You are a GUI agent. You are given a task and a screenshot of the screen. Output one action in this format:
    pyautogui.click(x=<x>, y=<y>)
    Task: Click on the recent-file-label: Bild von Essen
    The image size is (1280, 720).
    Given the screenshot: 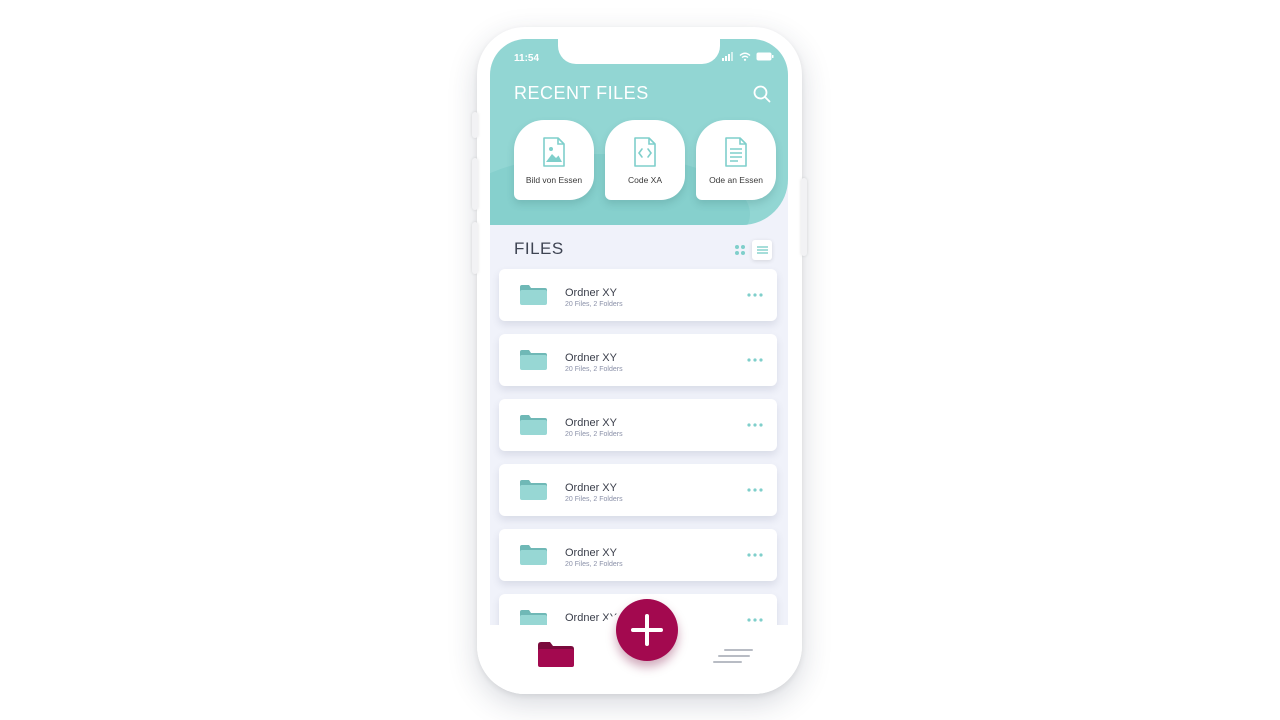 What is the action you would take?
    pyautogui.click(x=554, y=180)
    